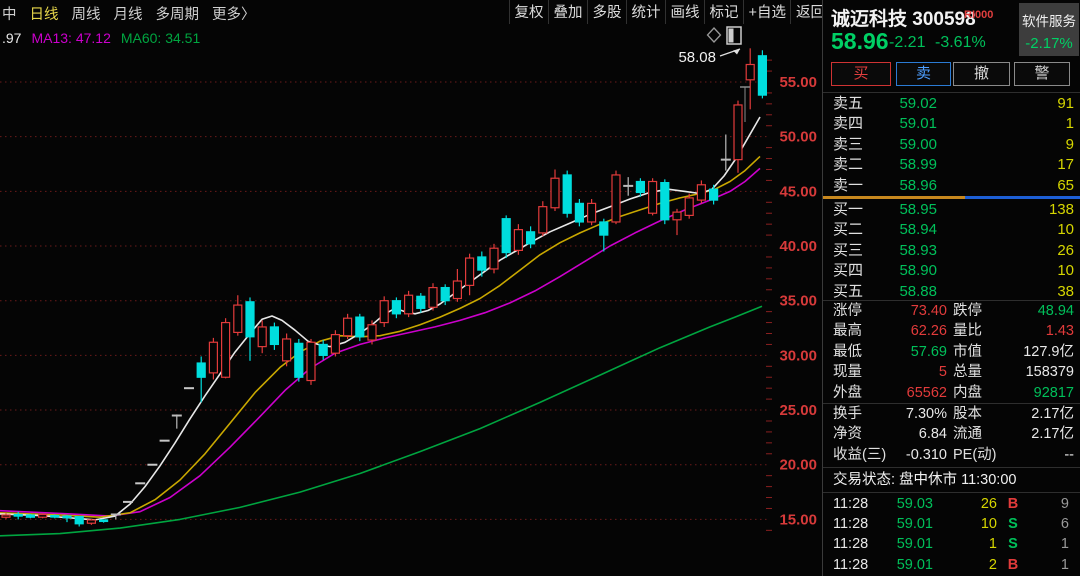  What do you see at coordinates (894, 197) in the screenshot?
I see `ratio-buy-segment` at bounding box center [894, 197].